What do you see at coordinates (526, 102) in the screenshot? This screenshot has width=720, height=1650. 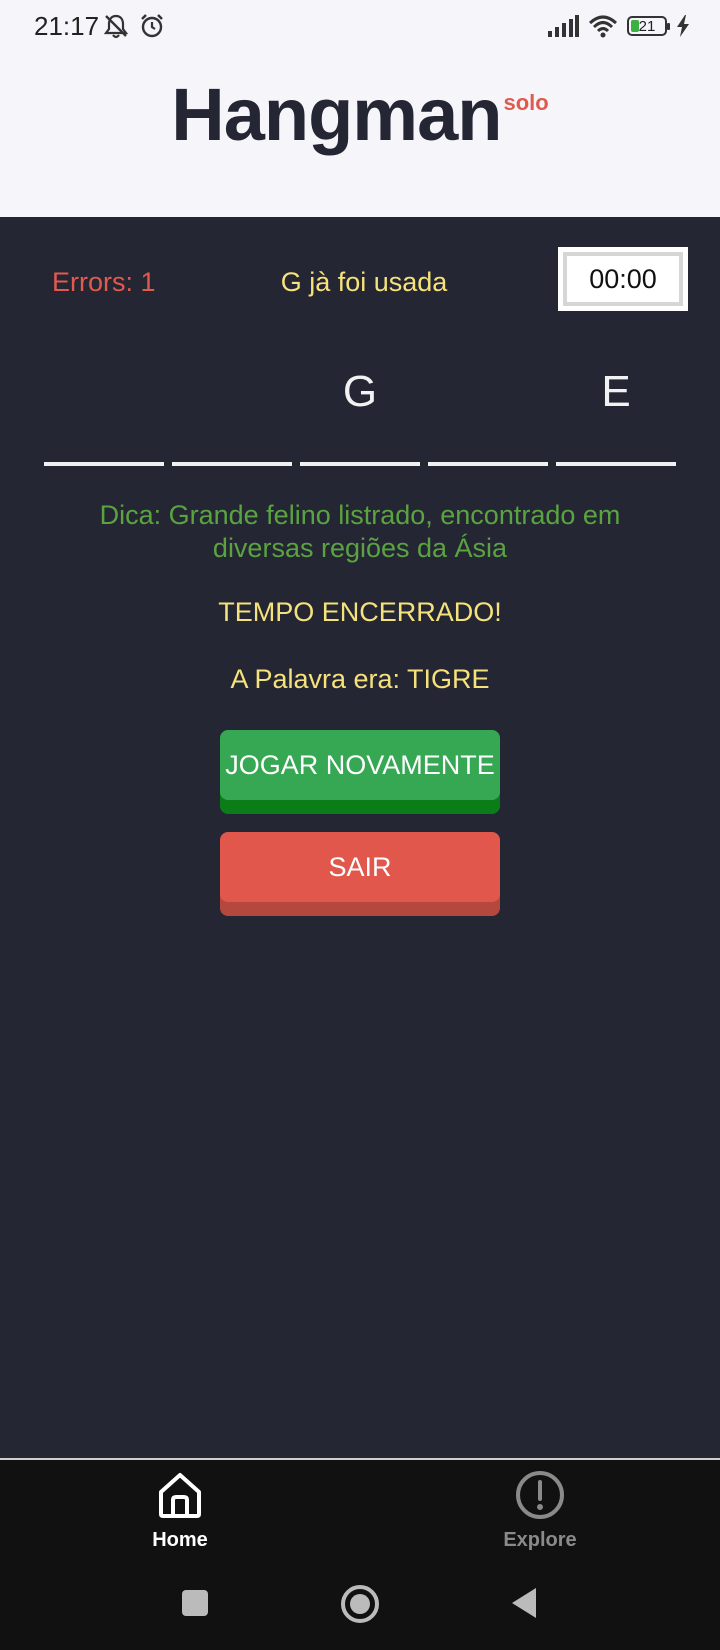 I see `app-subtitle: solo` at bounding box center [526, 102].